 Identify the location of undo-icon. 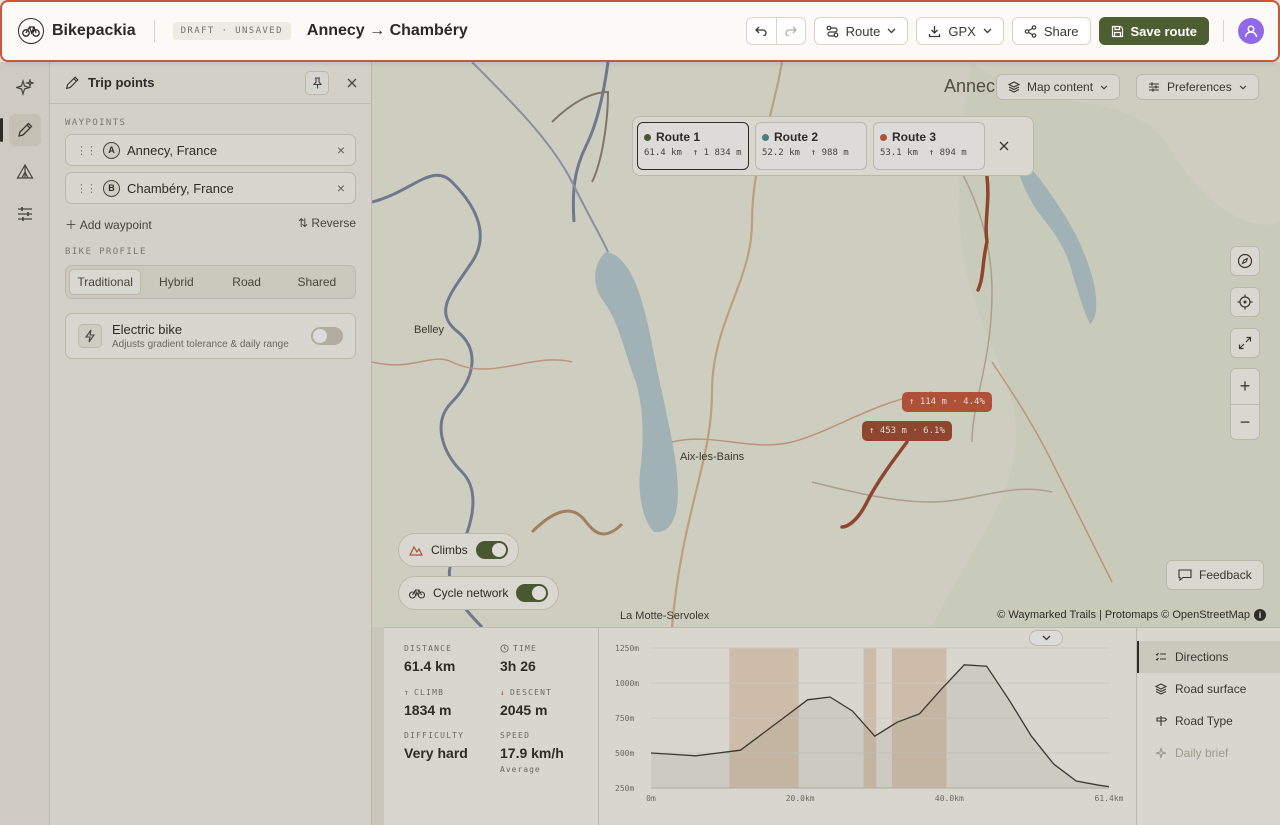
(761, 31).